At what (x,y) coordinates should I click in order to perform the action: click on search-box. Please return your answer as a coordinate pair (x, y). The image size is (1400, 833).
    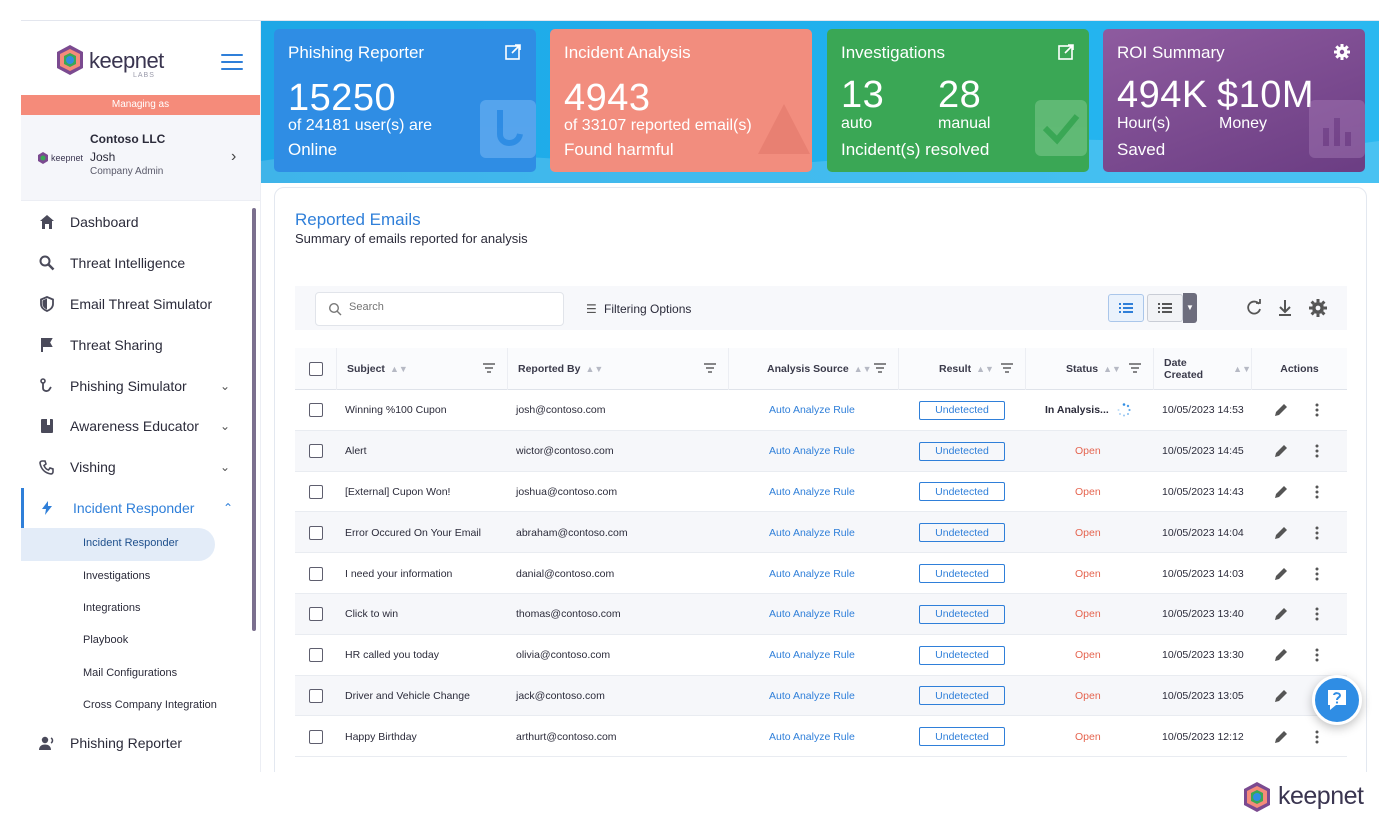
    Looking at the image, I should click on (439, 309).